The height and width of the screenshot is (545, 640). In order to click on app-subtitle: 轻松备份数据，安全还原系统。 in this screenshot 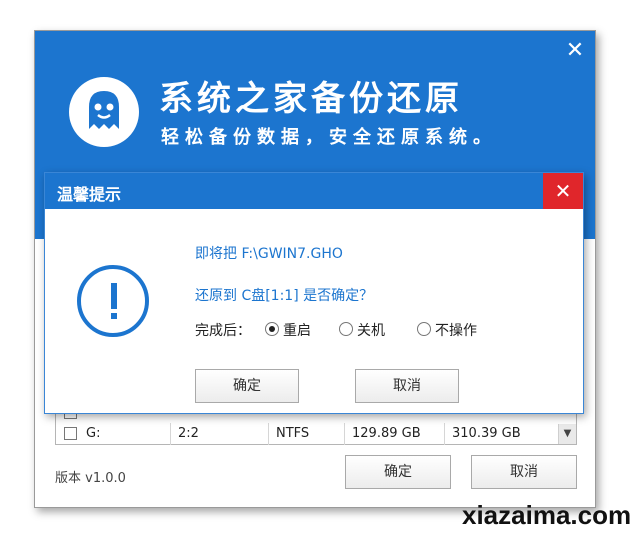, I will do `click(329, 137)`.